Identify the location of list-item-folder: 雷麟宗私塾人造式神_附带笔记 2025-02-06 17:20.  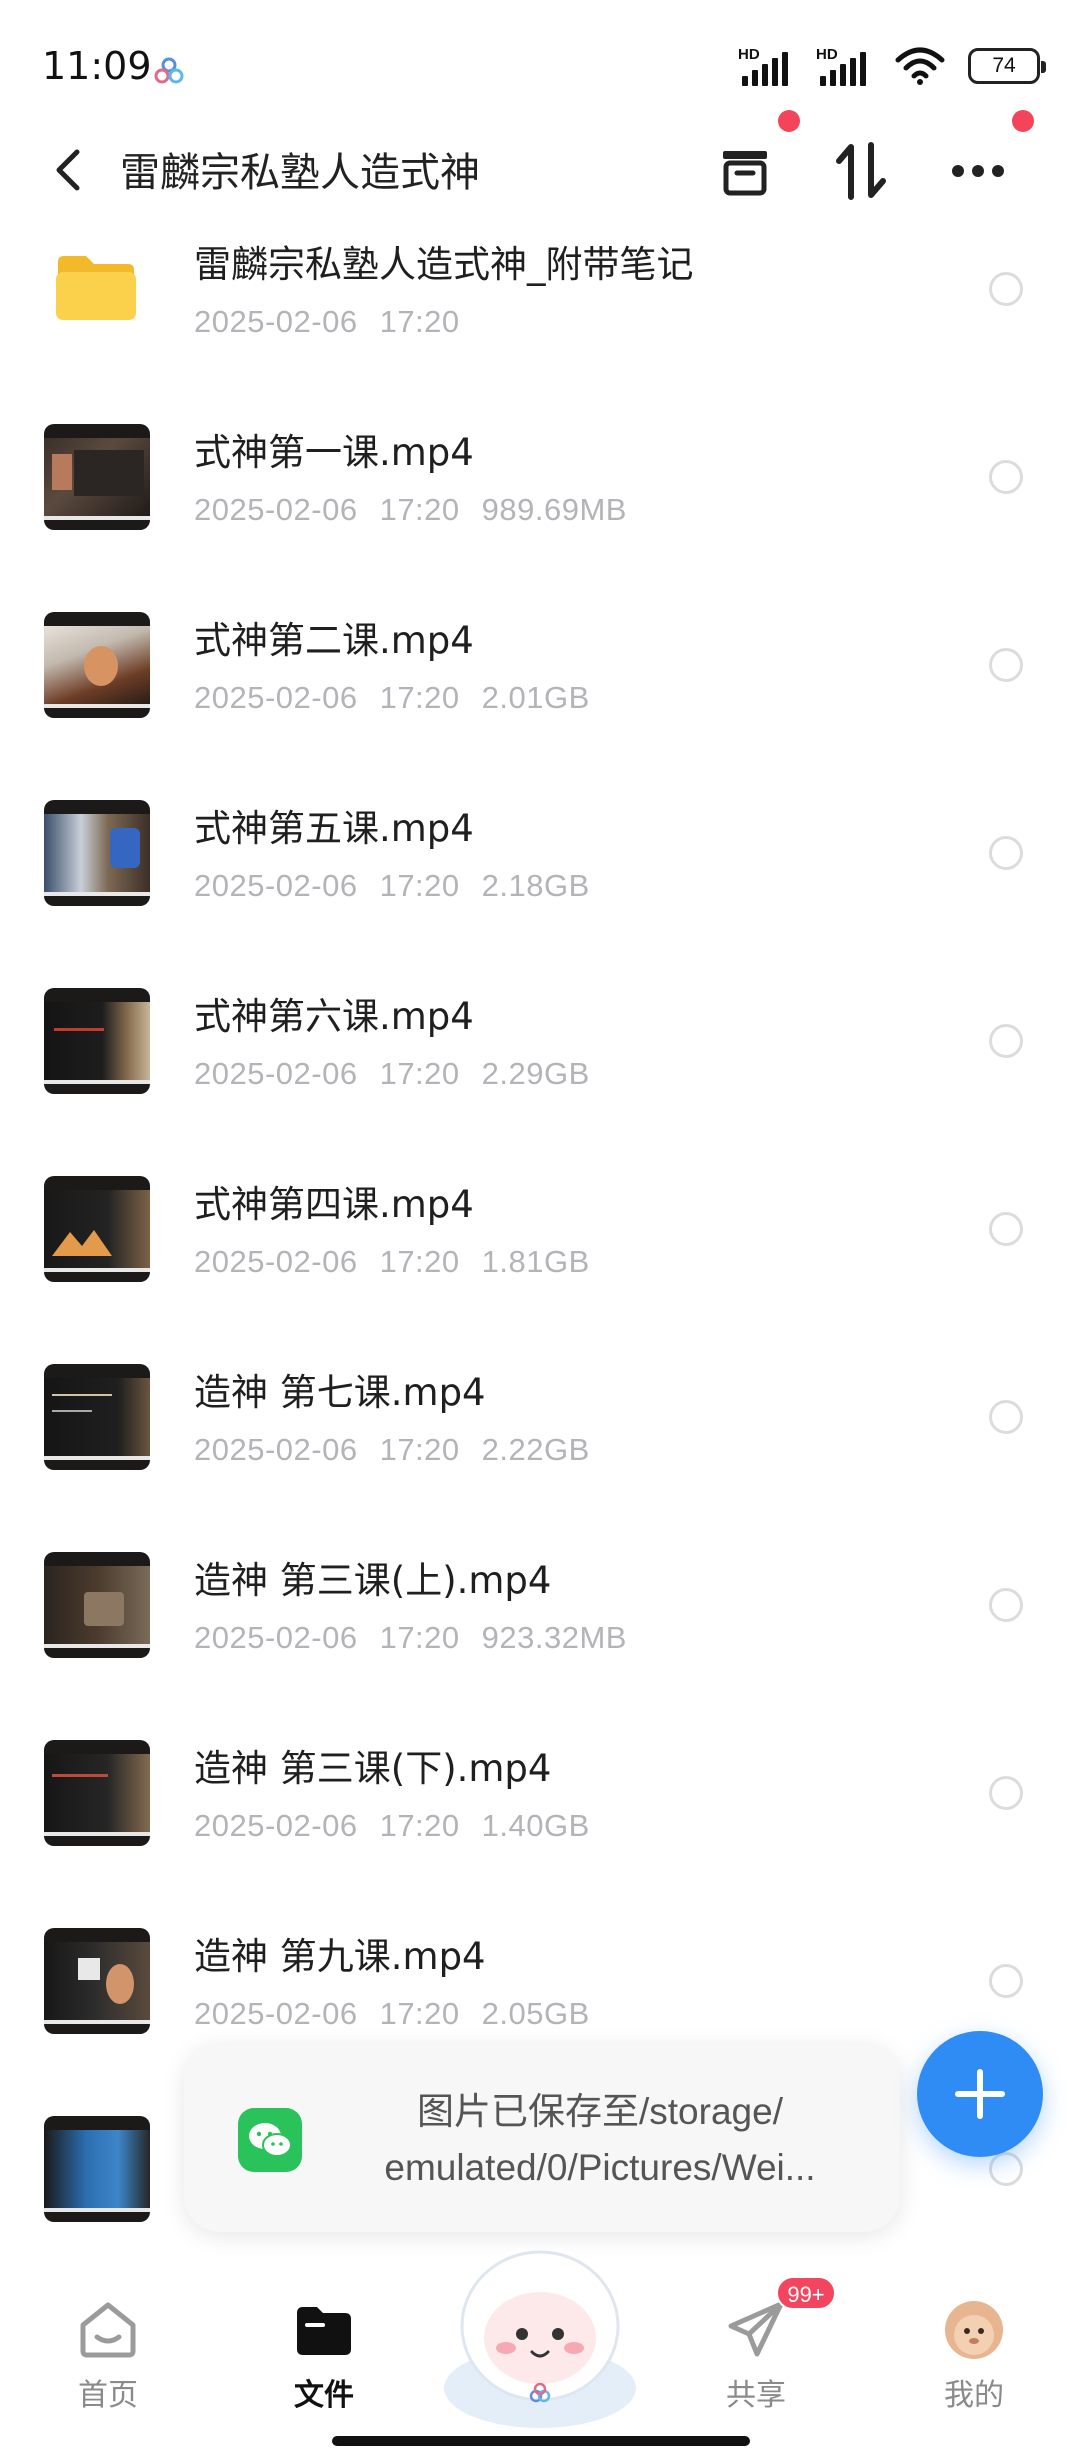
(540, 314).